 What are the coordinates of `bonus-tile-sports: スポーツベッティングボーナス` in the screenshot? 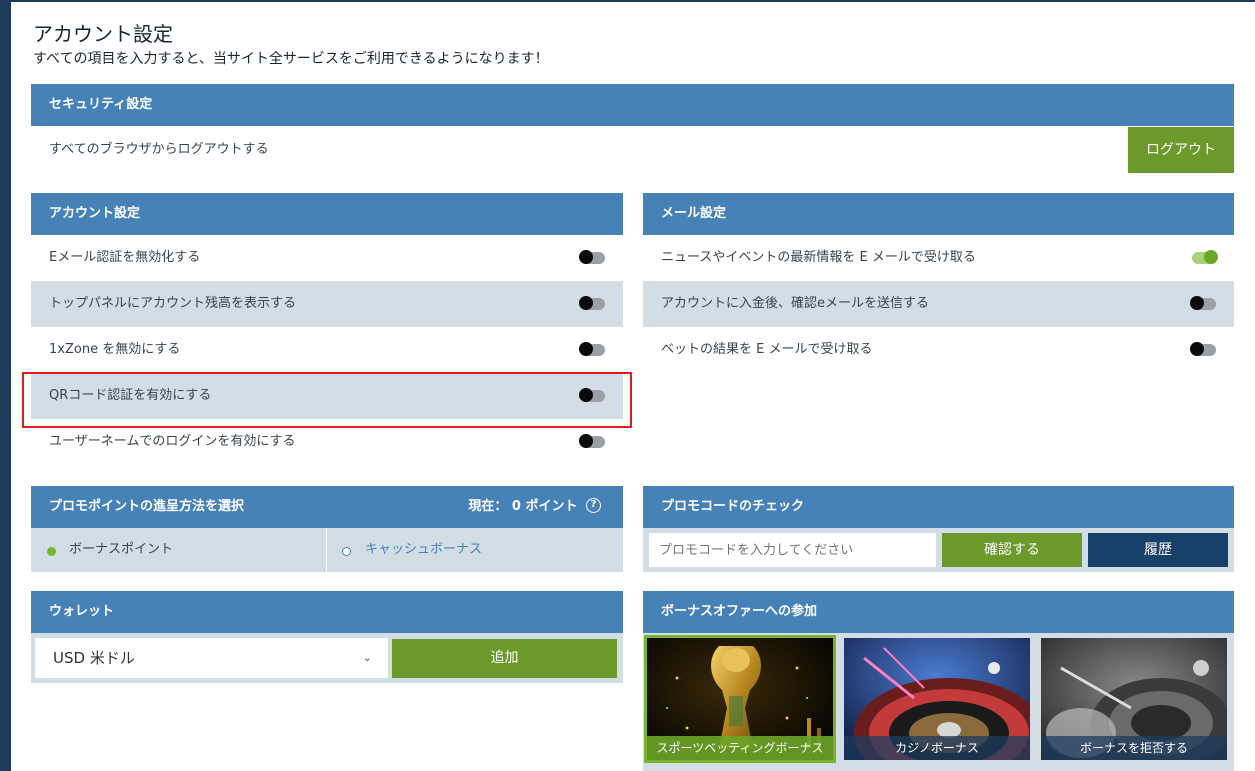 It's located at (740, 699).